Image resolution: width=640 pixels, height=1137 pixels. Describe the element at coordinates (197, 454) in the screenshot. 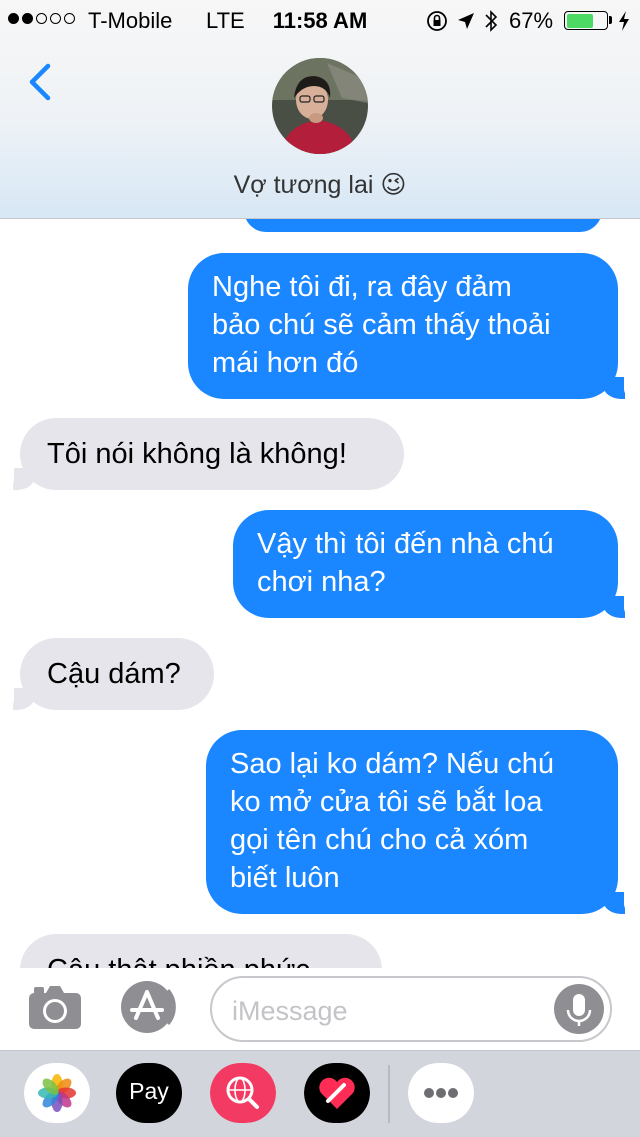

I see `message-text: Tôi nói không là không!` at that location.